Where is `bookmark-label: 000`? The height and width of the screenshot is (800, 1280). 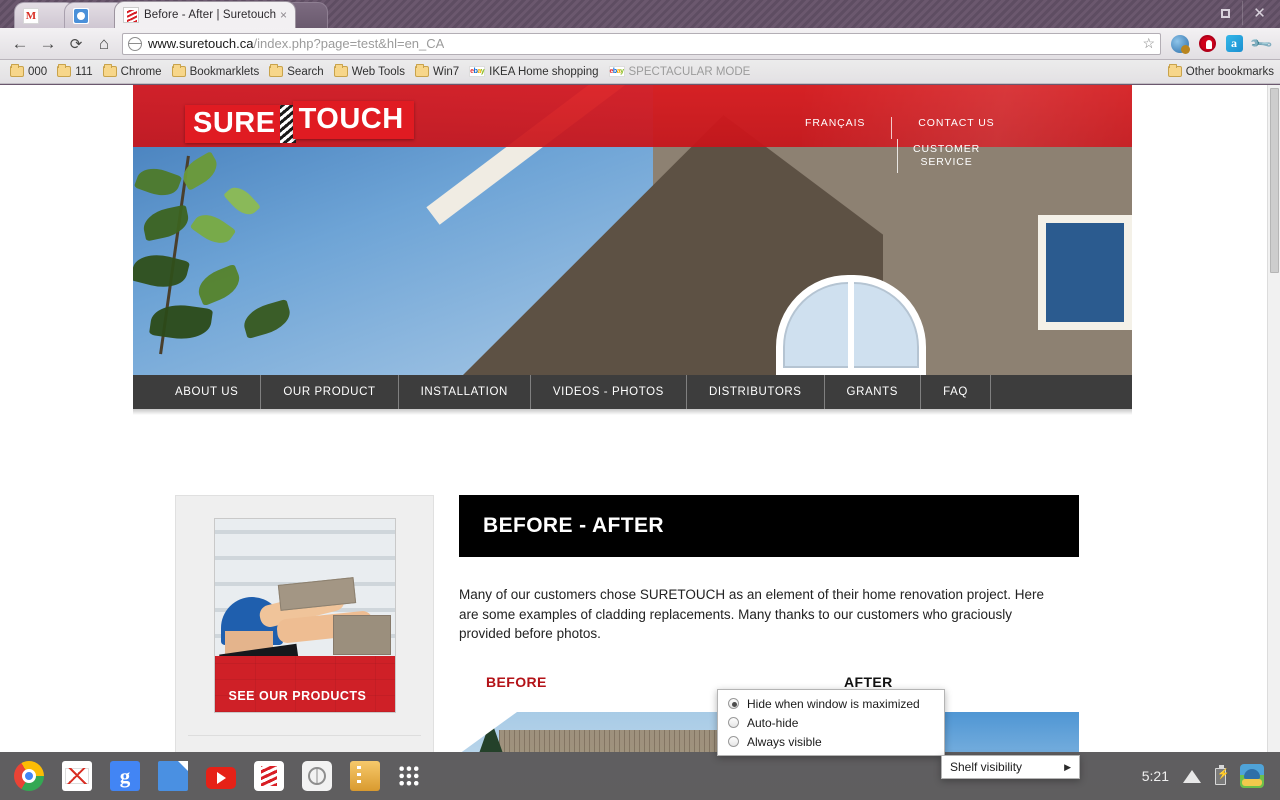
bookmark-label: 000 is located at coordinates (38, 71).